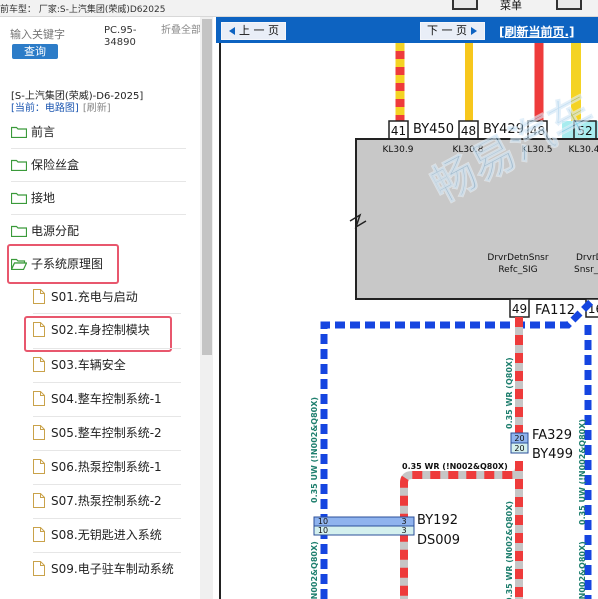 The image size is (598, 599). Describe the element at coordinates (35, 51) in the screenshot. I see `search-button: 查询` at that location.